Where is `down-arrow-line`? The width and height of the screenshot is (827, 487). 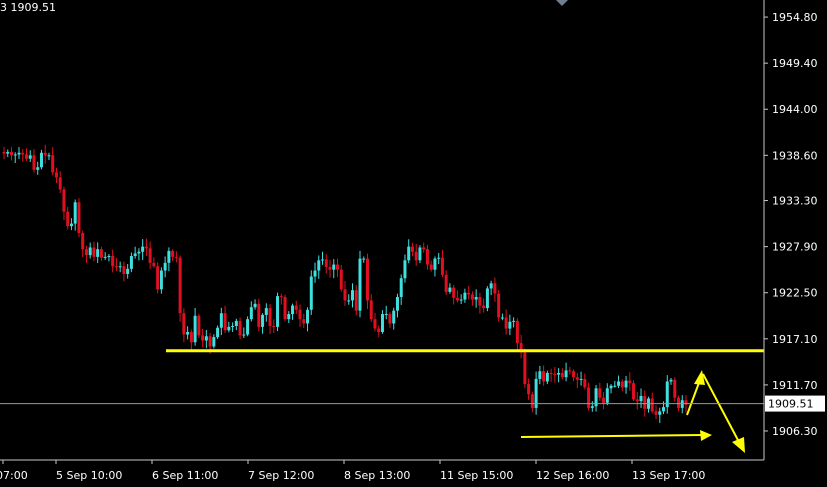
down-arrow-line is located at coordinates (721, 408).